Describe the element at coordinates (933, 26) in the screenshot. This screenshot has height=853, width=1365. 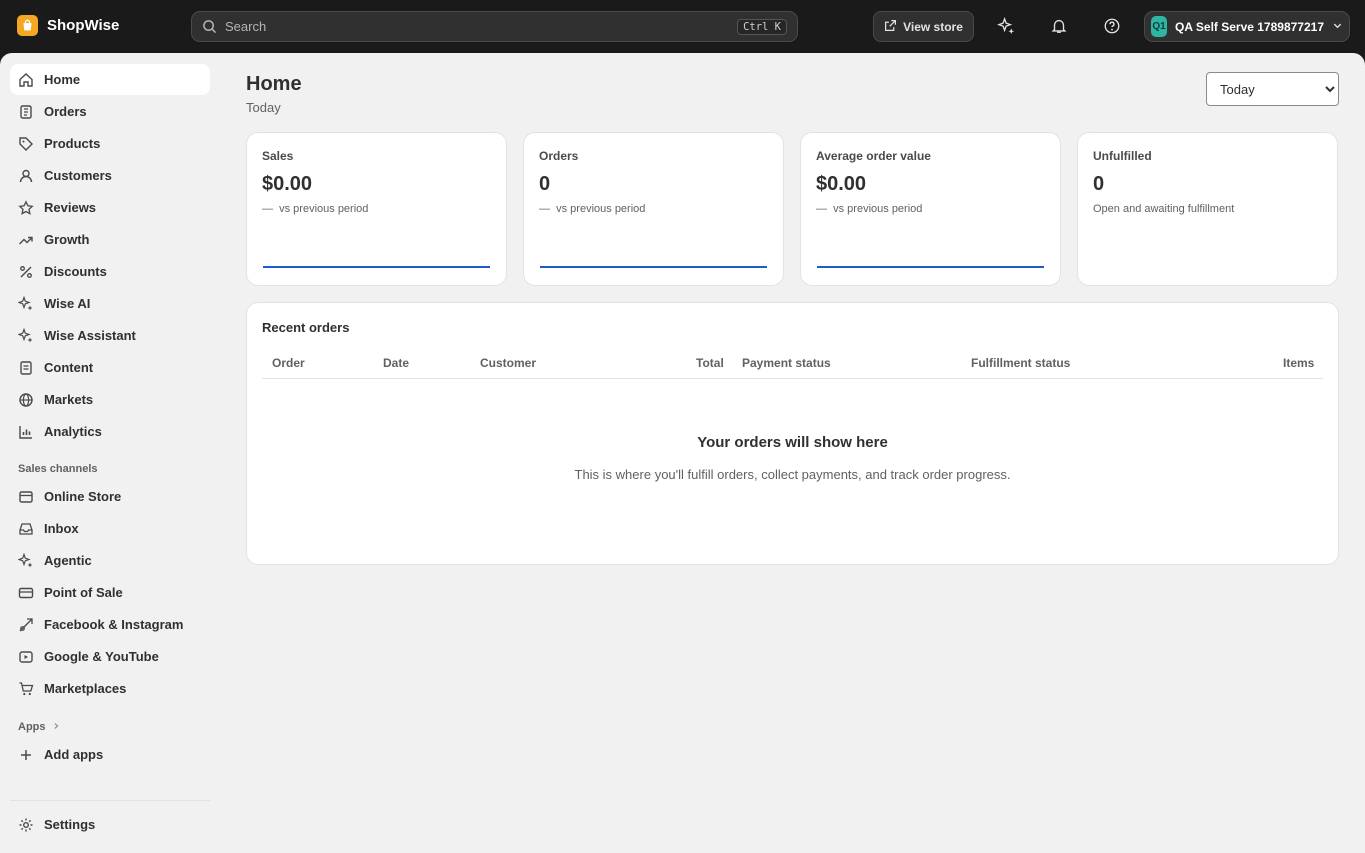
I see `view-store-label: View store` at that location.